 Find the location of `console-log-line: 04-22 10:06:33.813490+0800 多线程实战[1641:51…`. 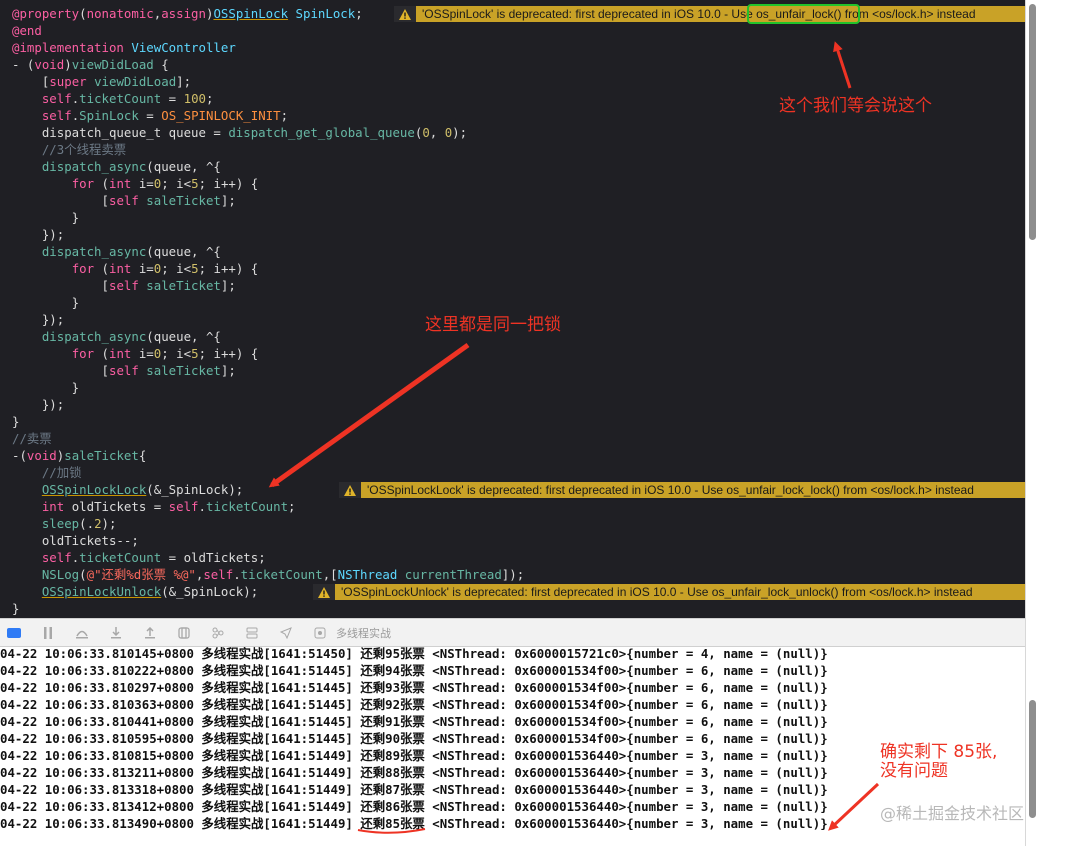

console-log-line: 04-22 10:06:33.813490+0800 多线程实战[1641:51… is located at coordinates (414, 823).